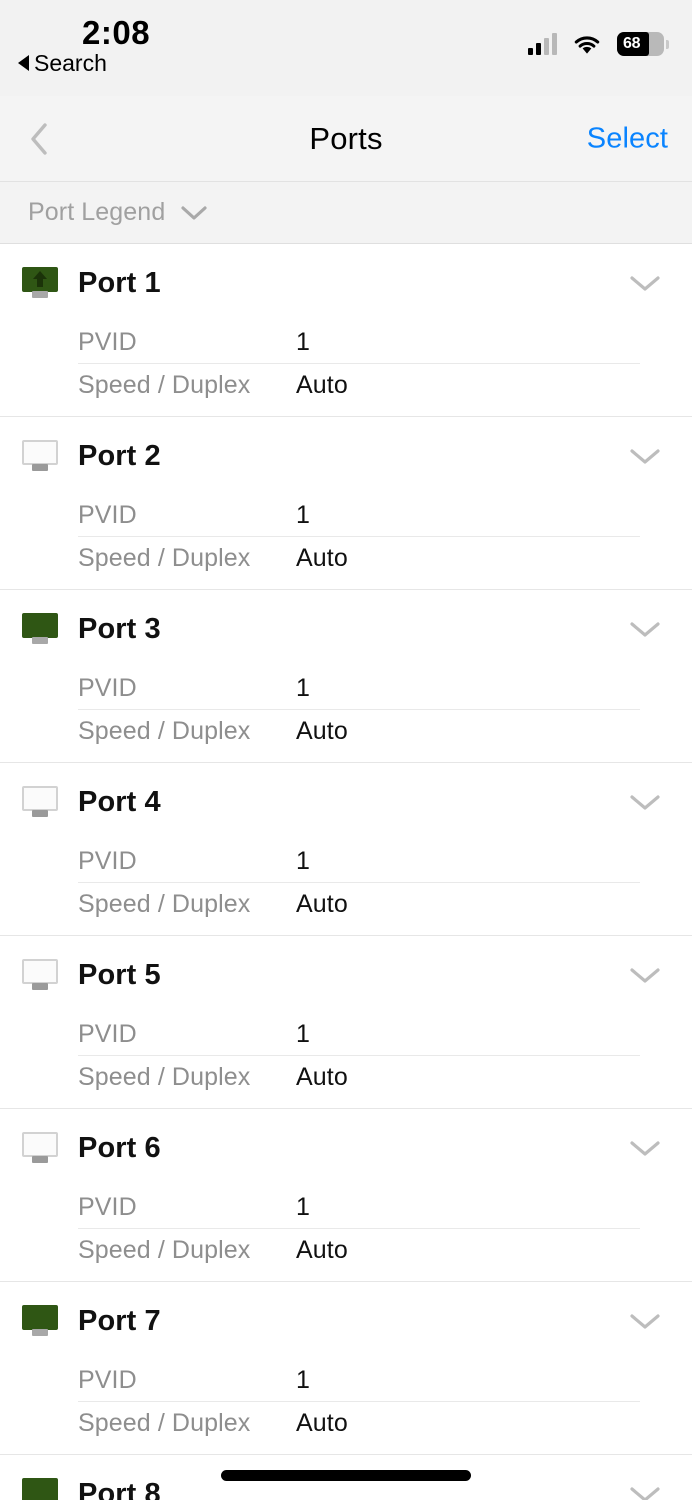 Image resolution: width=692 pixels, height=1500 pixels. I want to click on port-name: Port 7, so click(119, 1320).